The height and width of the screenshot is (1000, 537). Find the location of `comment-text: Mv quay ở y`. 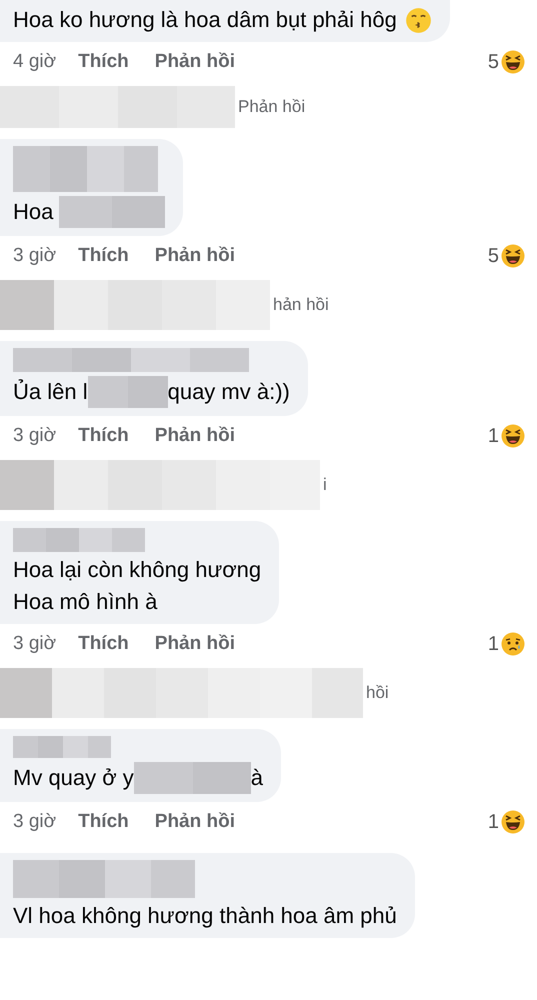

comment-text: Mv quay ở y is located at coordinates (73, 778).